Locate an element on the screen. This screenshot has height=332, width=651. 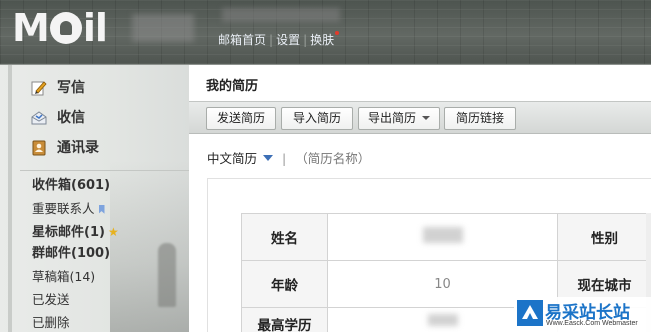
resume-link-button: 简历链接 is located at coordinates (480, 118).